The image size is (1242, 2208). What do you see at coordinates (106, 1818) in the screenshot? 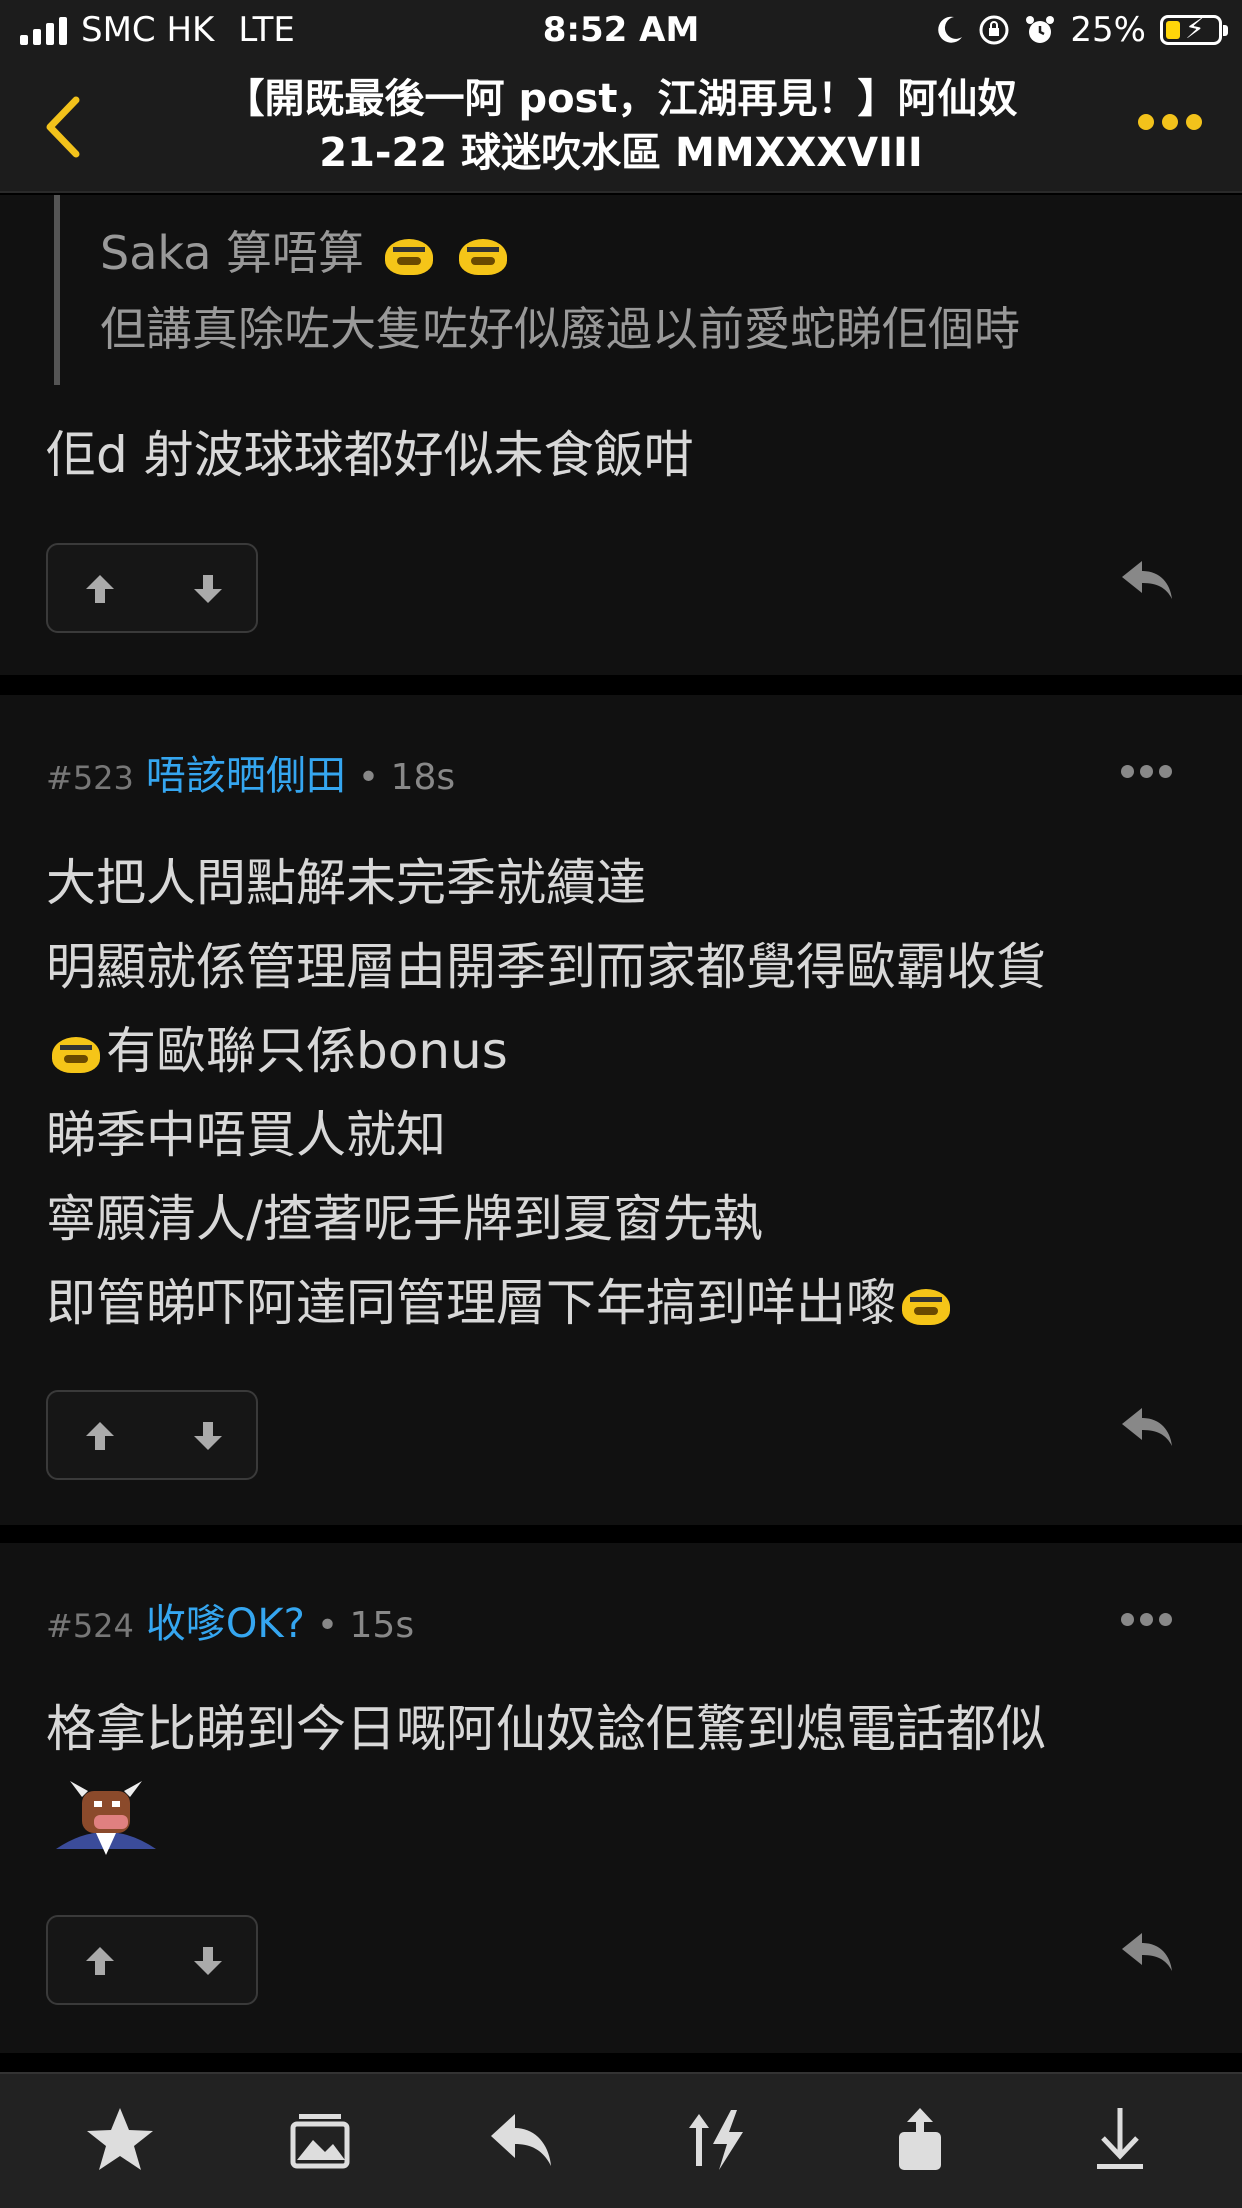
I see `cow-sticker-icon` at bounding box center [106, 1818].